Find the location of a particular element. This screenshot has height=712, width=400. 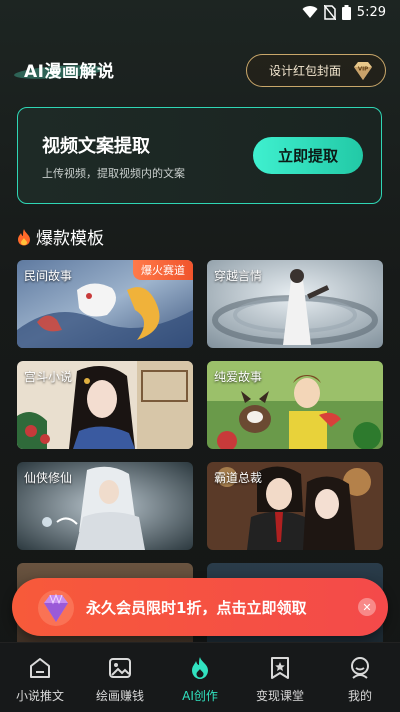

wifi-icon is located at coordinates (310, 12).